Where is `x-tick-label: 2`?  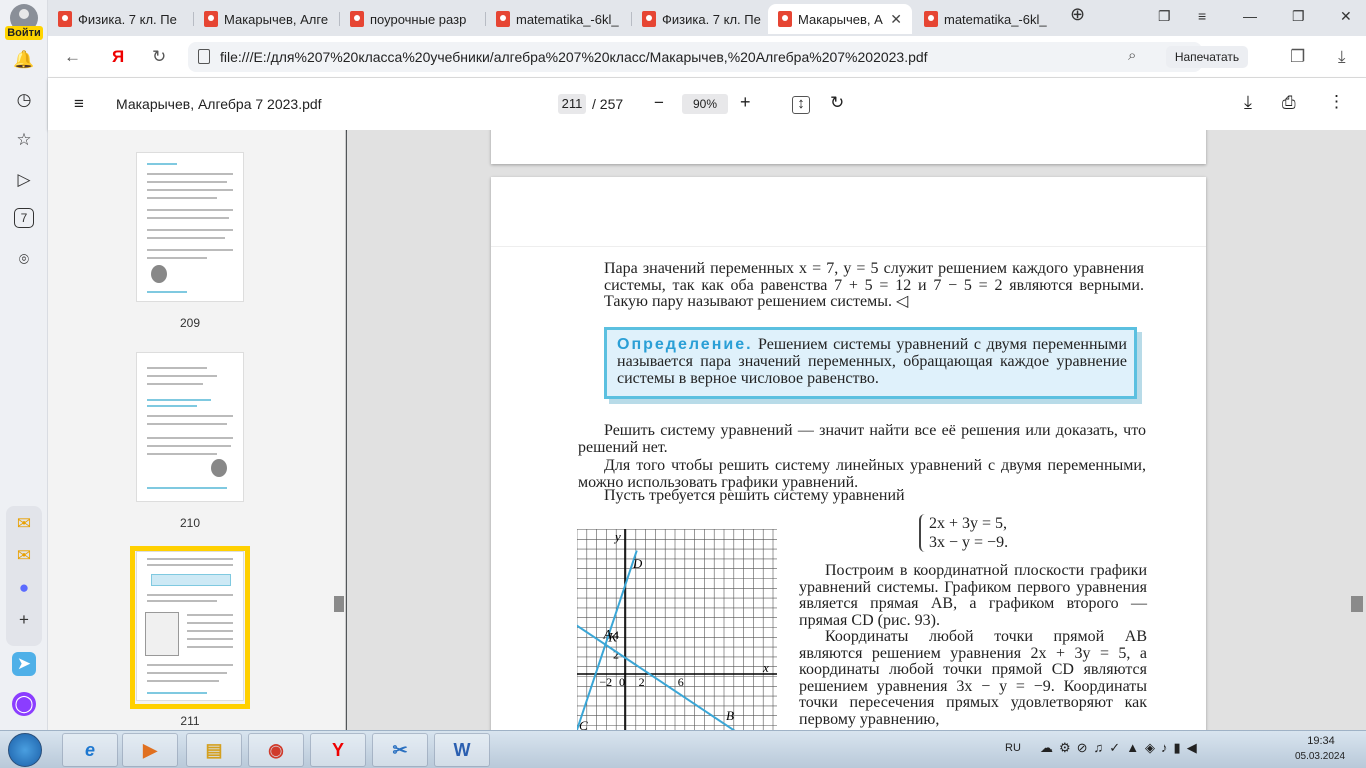 x-tick-label: 2 is located at coordinates (642, 682).